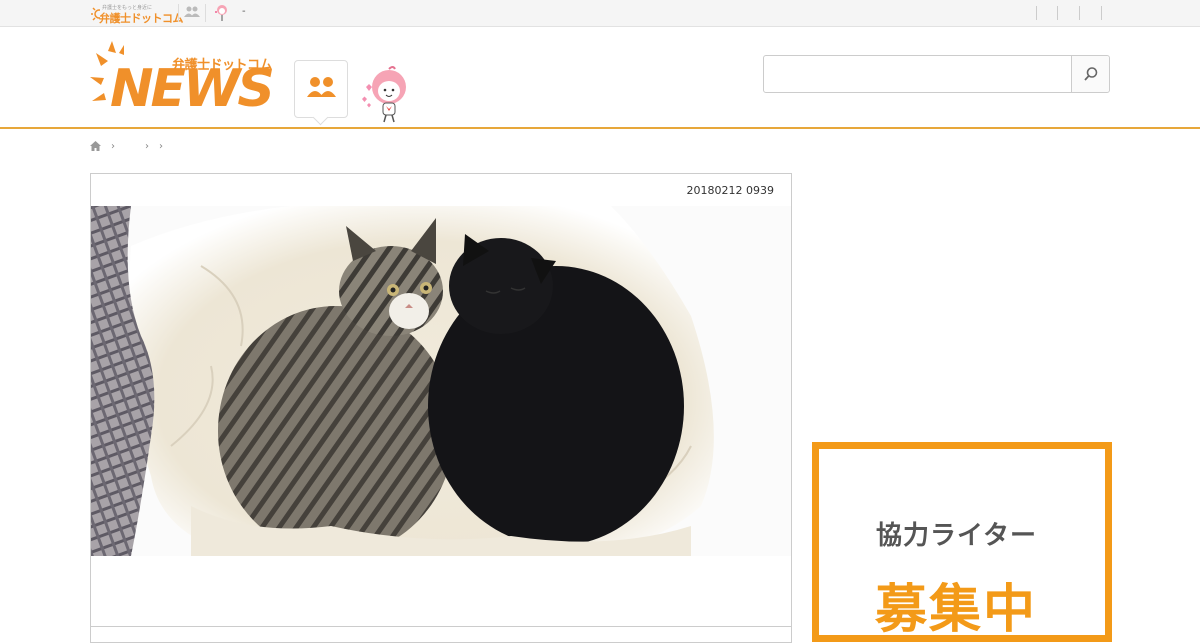 Image resolution: width=1200 pixels, height=643 pixels. I want to click on banner-heading: 協力ライター, so click(956, 536).